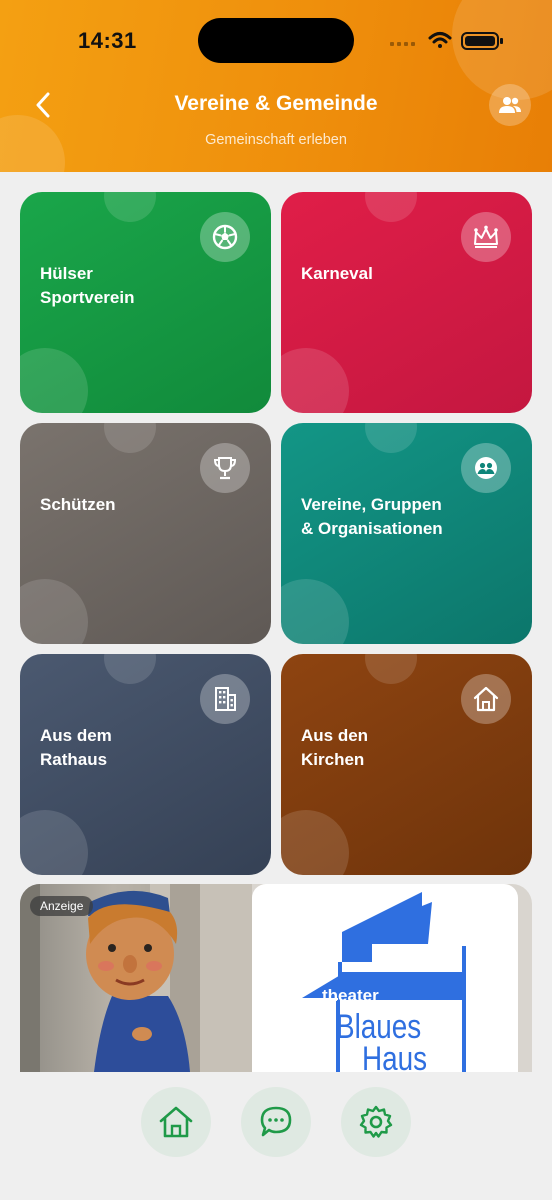 The width and height of the screenshot is (552, 1200). I want to click on wifi-icon, so click(440, 40).